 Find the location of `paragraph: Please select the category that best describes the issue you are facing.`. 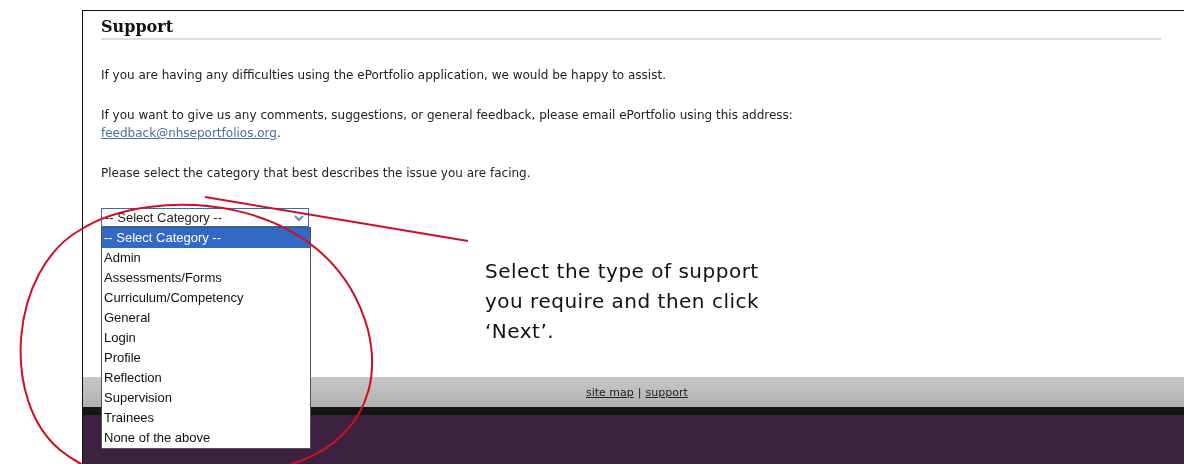

paragraph: Please select the category that best describes the issue you are facing. is located at coordinates (316, 173).